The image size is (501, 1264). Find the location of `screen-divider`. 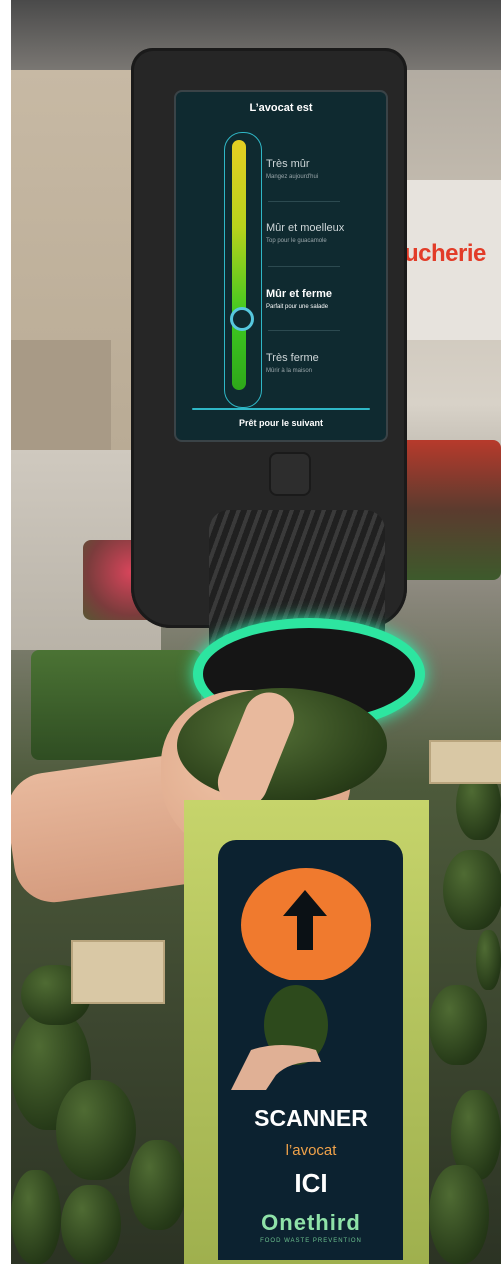

screen-divider is located at coordinates (281, 409).